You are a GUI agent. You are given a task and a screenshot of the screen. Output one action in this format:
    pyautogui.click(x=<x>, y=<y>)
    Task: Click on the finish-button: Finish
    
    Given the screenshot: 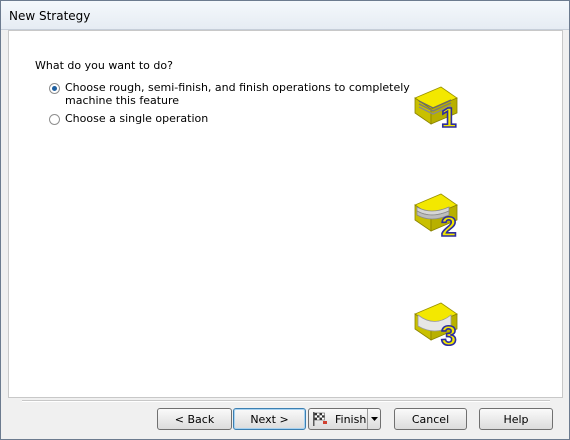 What is the action you would take?
    pyautogui.click(x=344, y=419)
    